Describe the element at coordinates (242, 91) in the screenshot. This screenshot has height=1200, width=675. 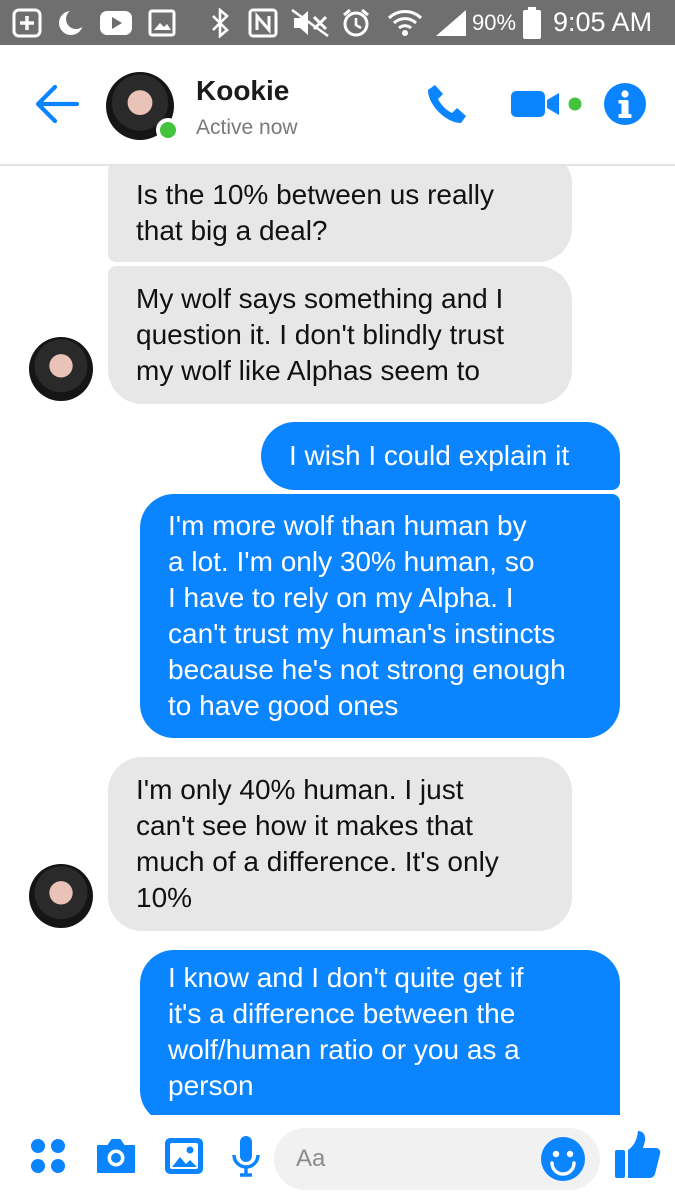
I see `contact-name: Kookie` at that location.